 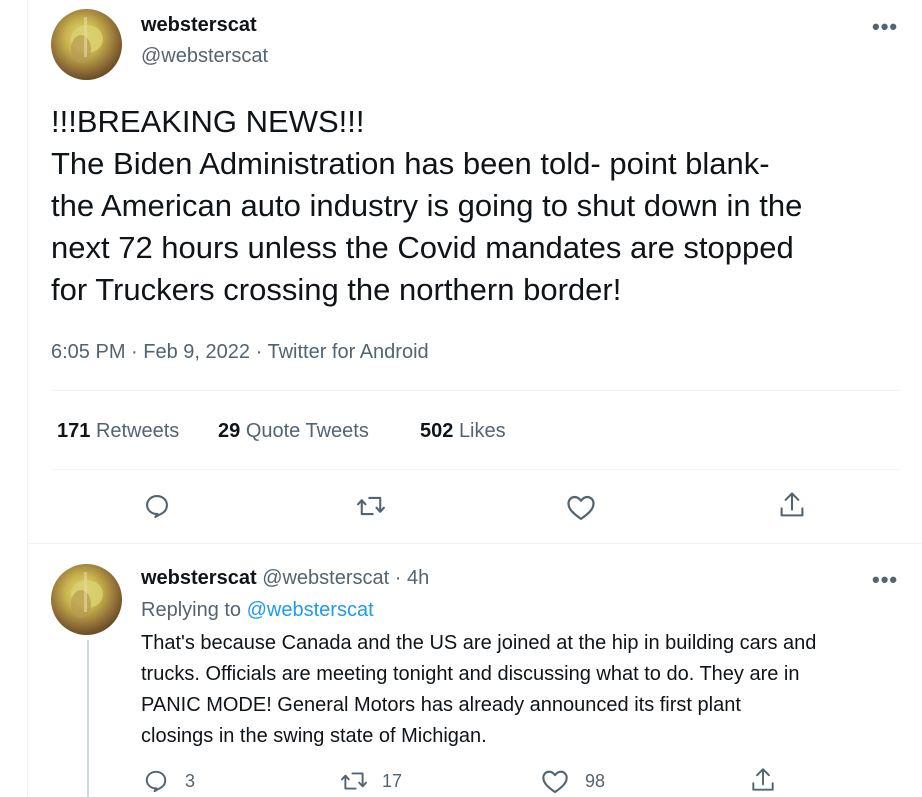 I want to click on tweet-time: 6:05 PM, so click(x=88, y=352).